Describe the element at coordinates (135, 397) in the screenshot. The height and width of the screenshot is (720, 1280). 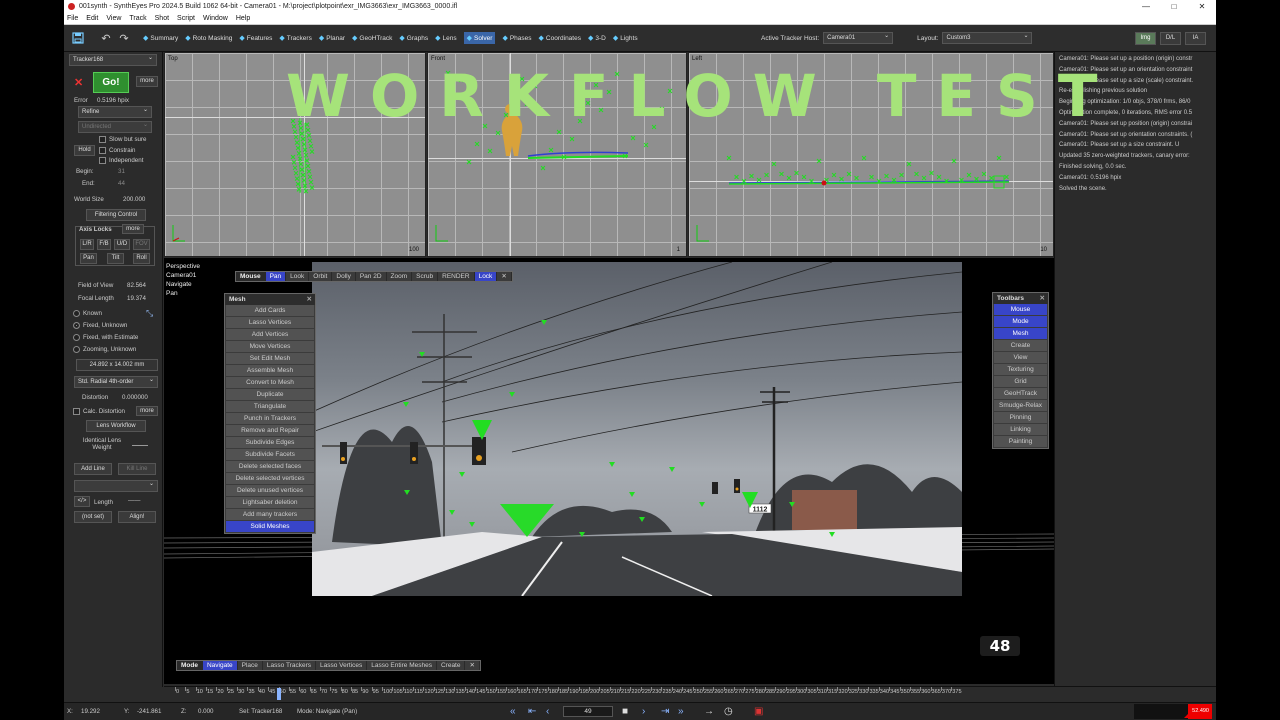
I see `distortion-value: 0.000000` at that location.